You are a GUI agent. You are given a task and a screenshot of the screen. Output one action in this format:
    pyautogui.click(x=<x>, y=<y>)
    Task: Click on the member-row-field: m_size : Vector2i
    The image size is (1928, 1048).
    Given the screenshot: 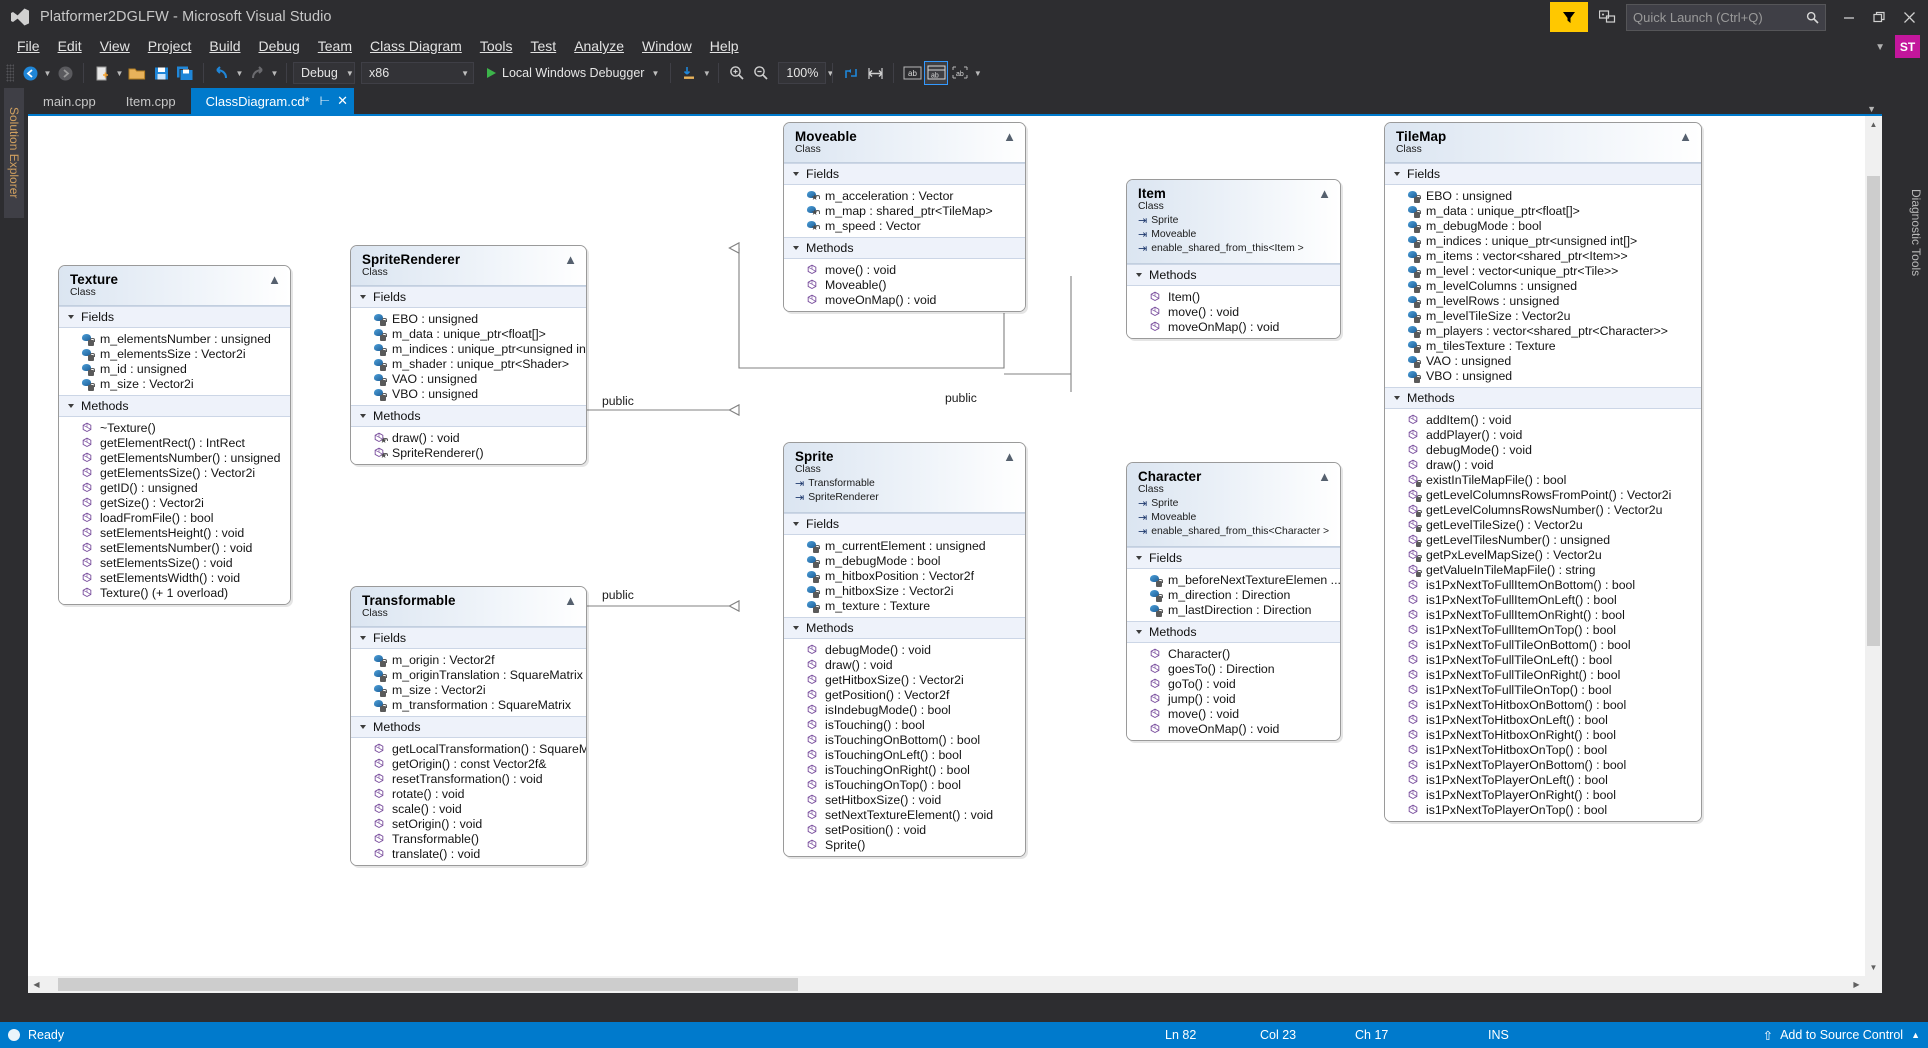 What is the action you would take?
    pyautogui.click(x=468, y=689)
    